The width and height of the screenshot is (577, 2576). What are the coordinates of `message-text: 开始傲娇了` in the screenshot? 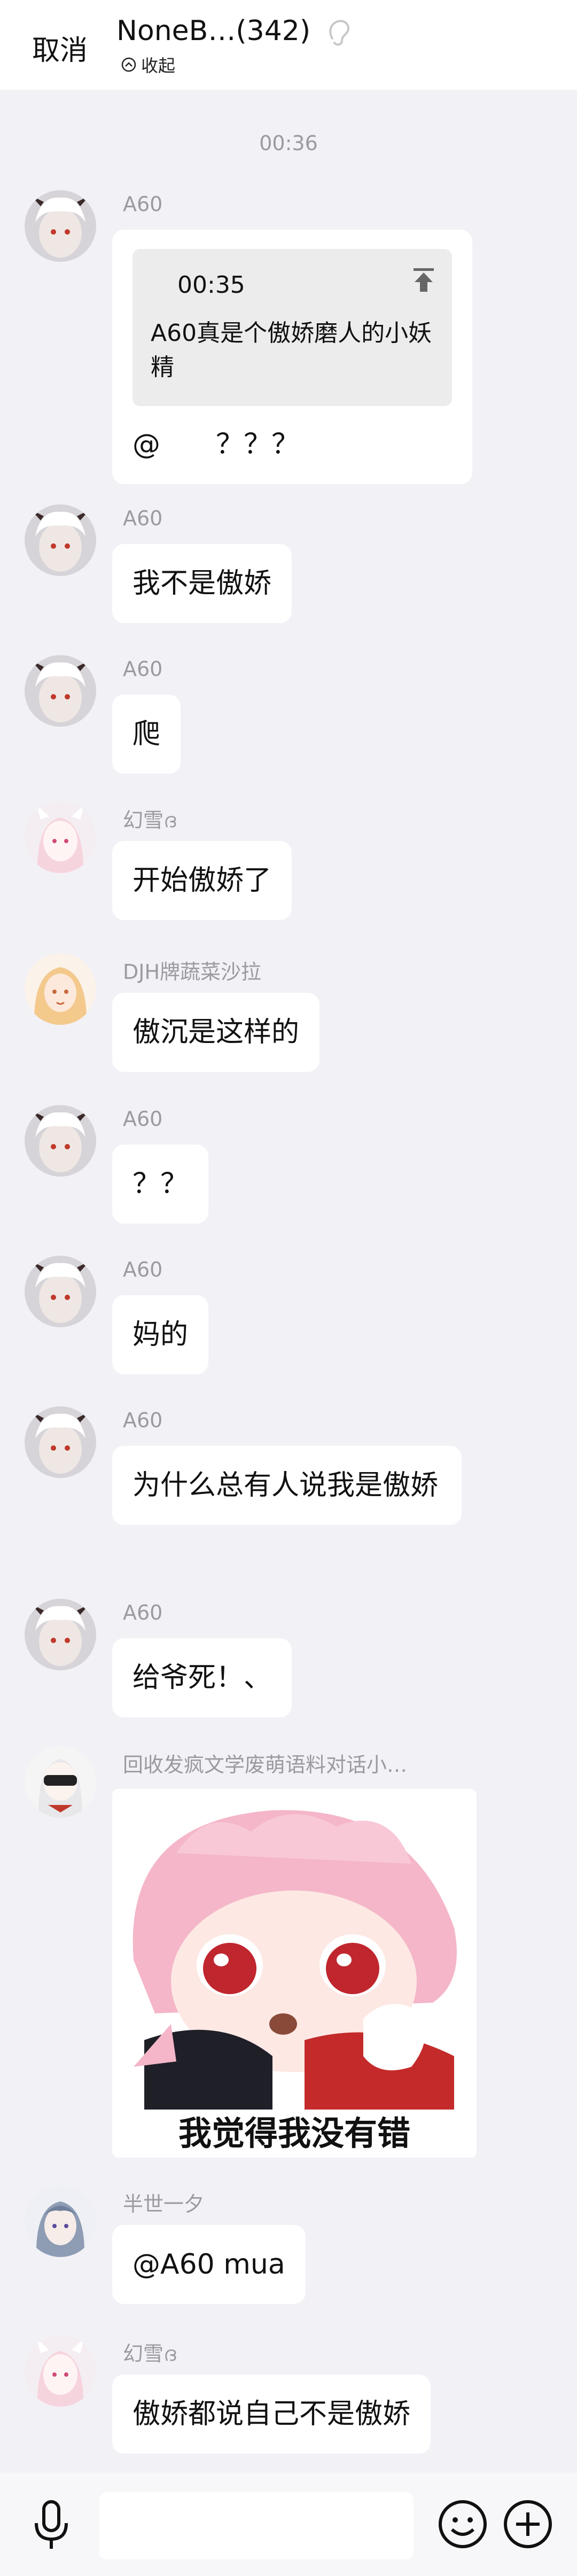 It's located at (202, 881).